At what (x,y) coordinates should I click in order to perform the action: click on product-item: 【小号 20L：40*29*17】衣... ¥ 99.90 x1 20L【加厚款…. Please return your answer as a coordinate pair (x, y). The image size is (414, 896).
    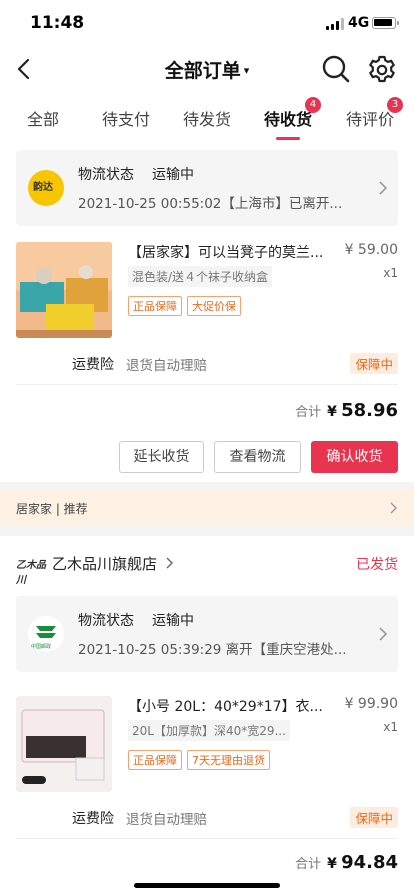
    Looking at the image, I should click on (207, 748).